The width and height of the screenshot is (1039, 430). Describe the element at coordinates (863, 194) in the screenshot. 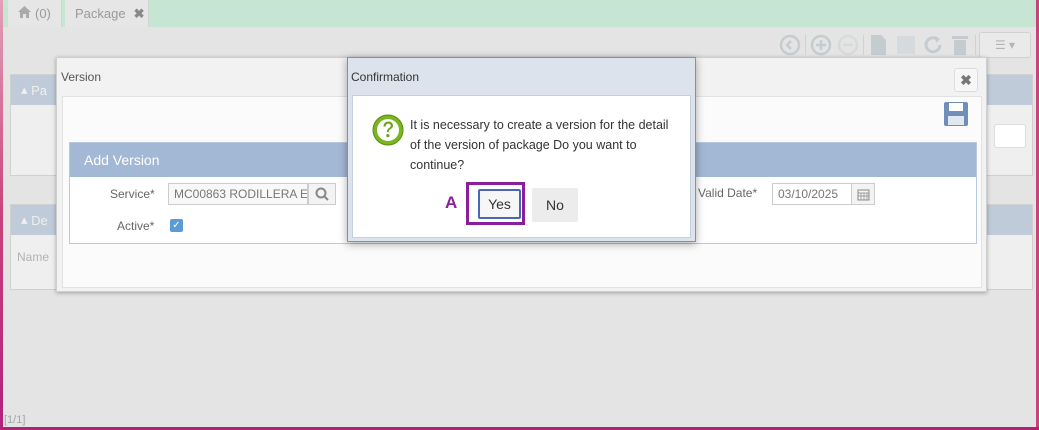

I see `calendar-icon` at that location.